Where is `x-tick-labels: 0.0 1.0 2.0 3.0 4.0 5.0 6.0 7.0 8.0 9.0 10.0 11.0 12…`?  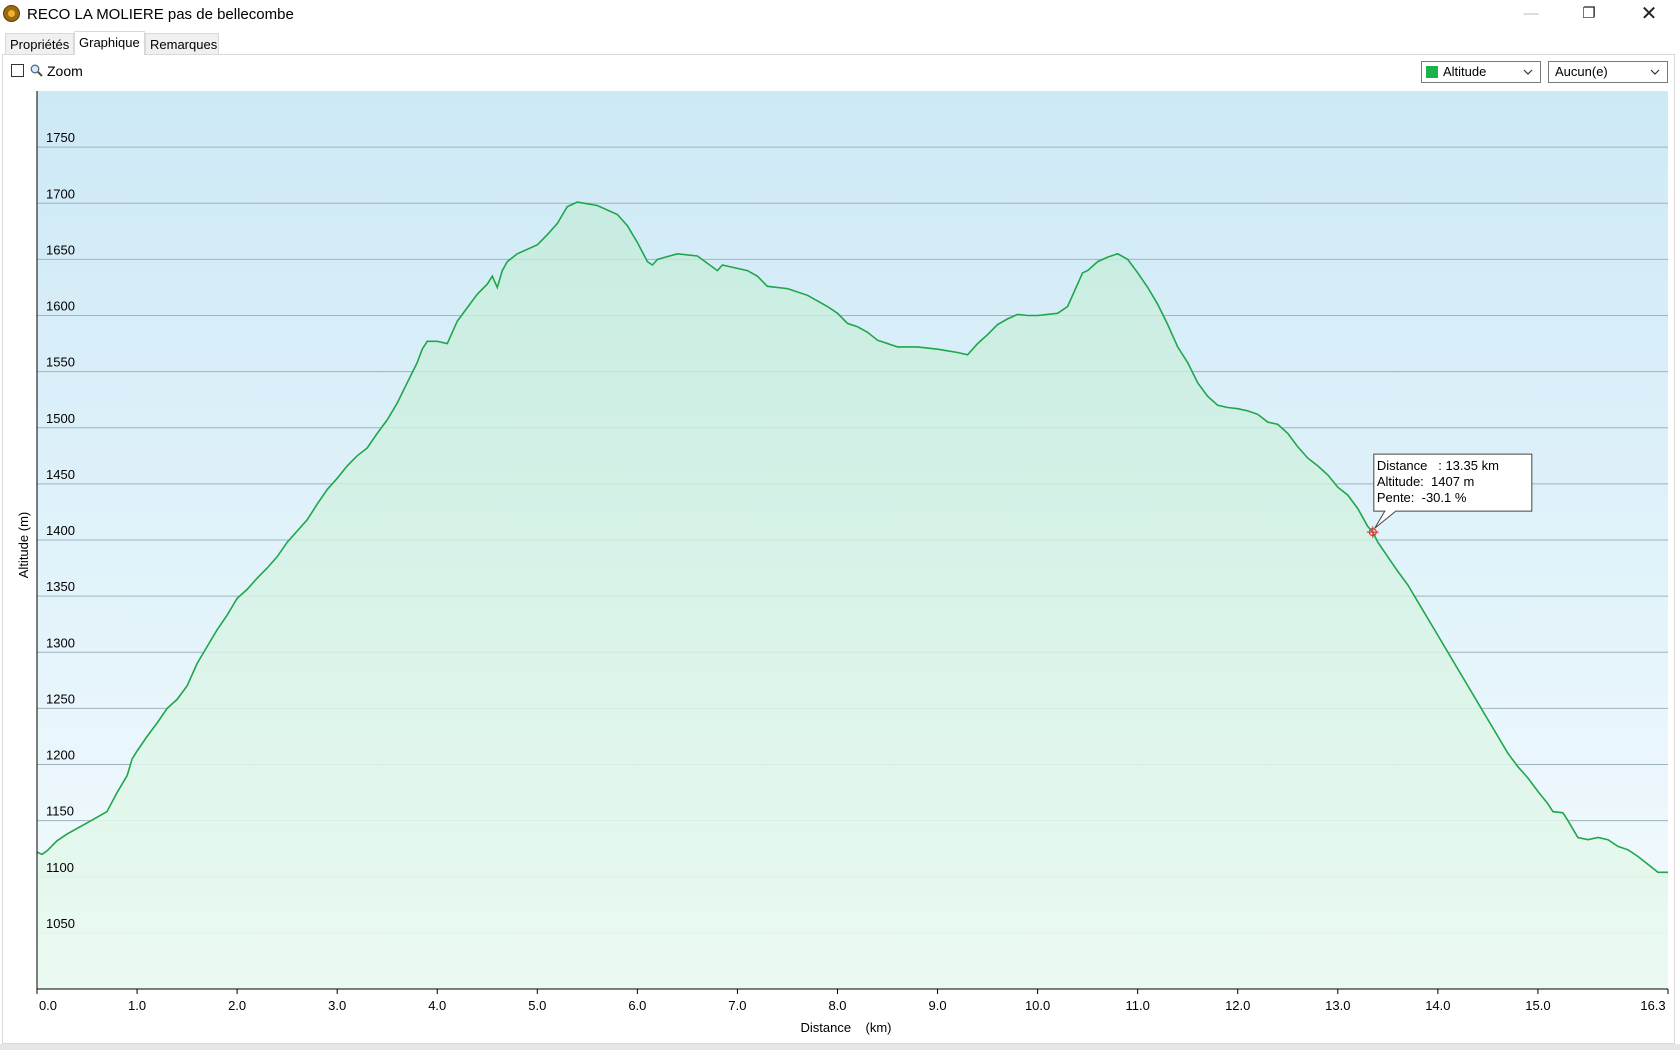 x-tick-labels: 0.0 1.0 2.0 3.0 4.0 5.0 6.0 7.0 8.0 9.0 10.0 11.0 12… is located at coordinates (852, 1001).